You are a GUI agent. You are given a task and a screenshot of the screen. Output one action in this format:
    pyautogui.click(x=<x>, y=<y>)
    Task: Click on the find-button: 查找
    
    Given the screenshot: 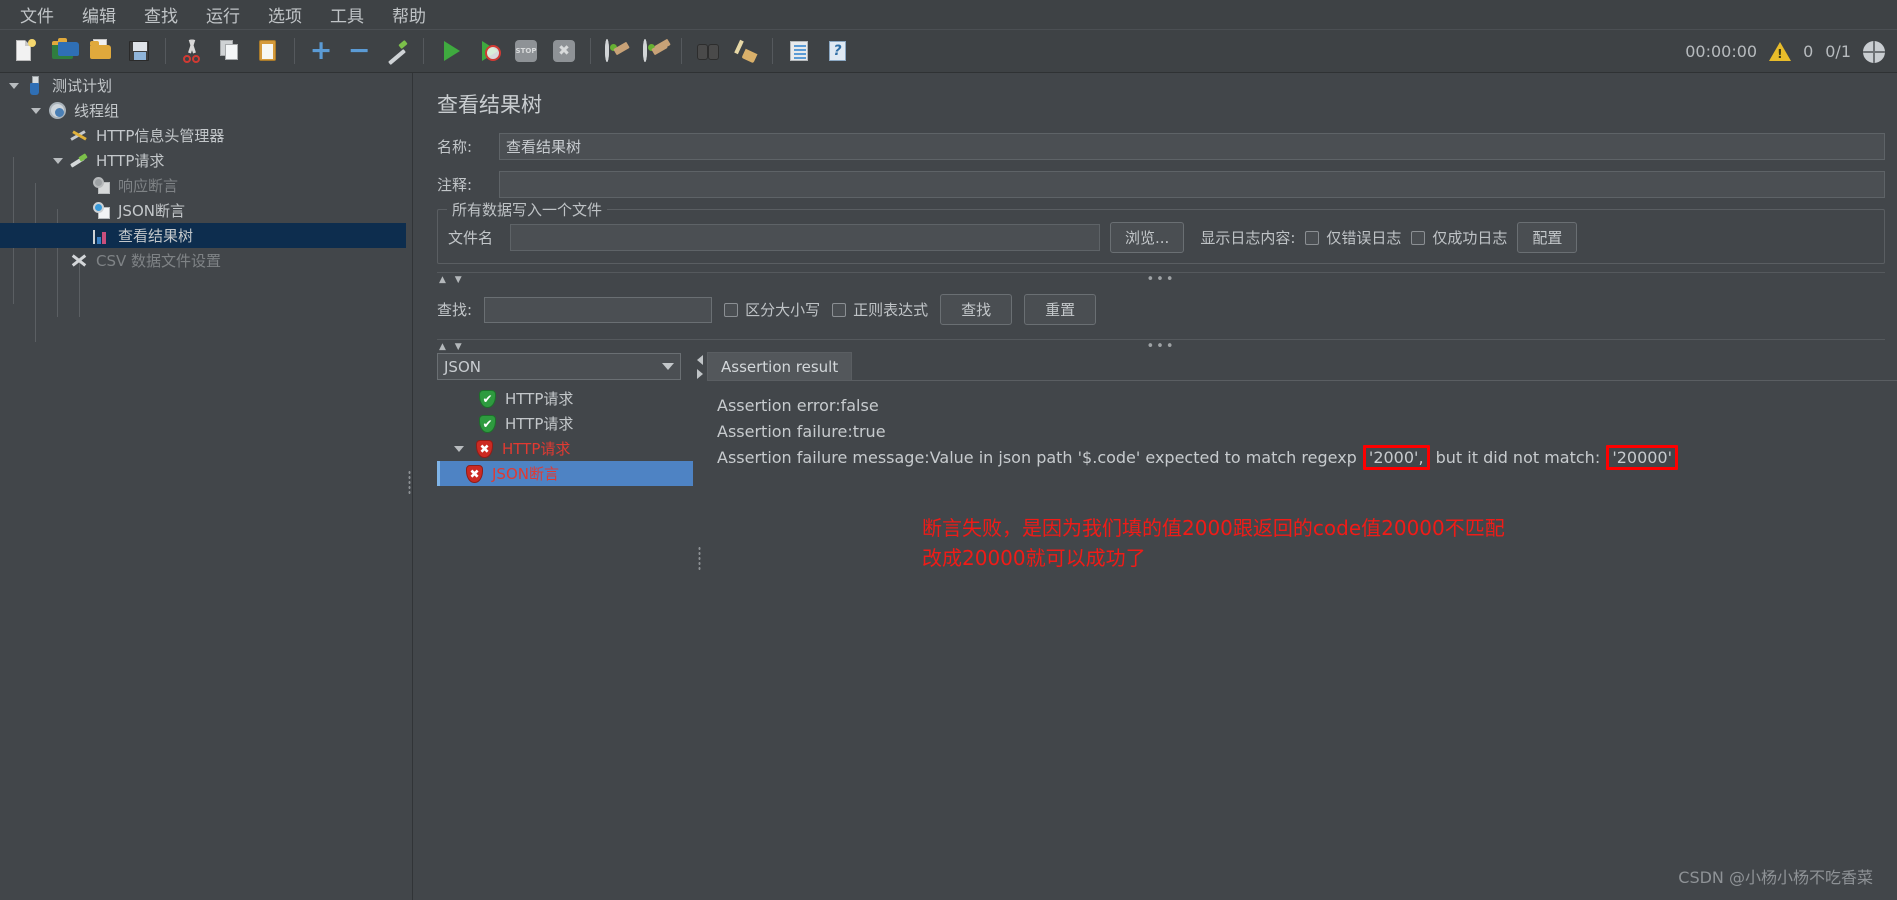 What is the action you would take?
    pyautogui.click(x=976, y=309)
    